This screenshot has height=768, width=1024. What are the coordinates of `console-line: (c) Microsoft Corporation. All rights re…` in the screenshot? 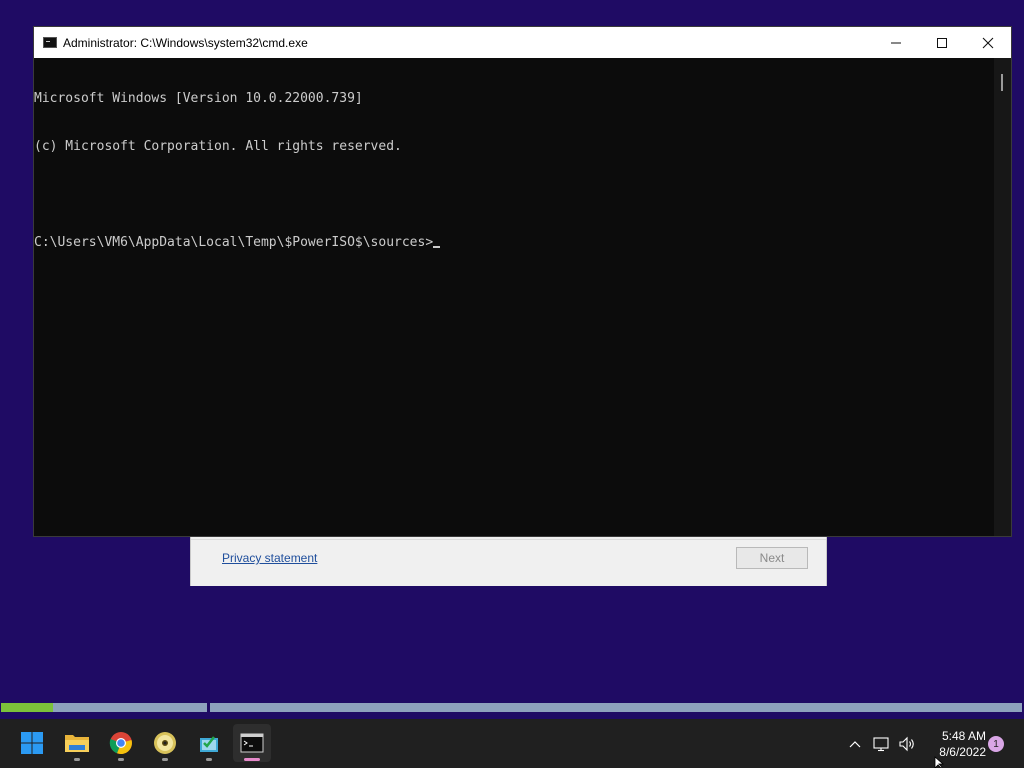 It's located at (218, 146).